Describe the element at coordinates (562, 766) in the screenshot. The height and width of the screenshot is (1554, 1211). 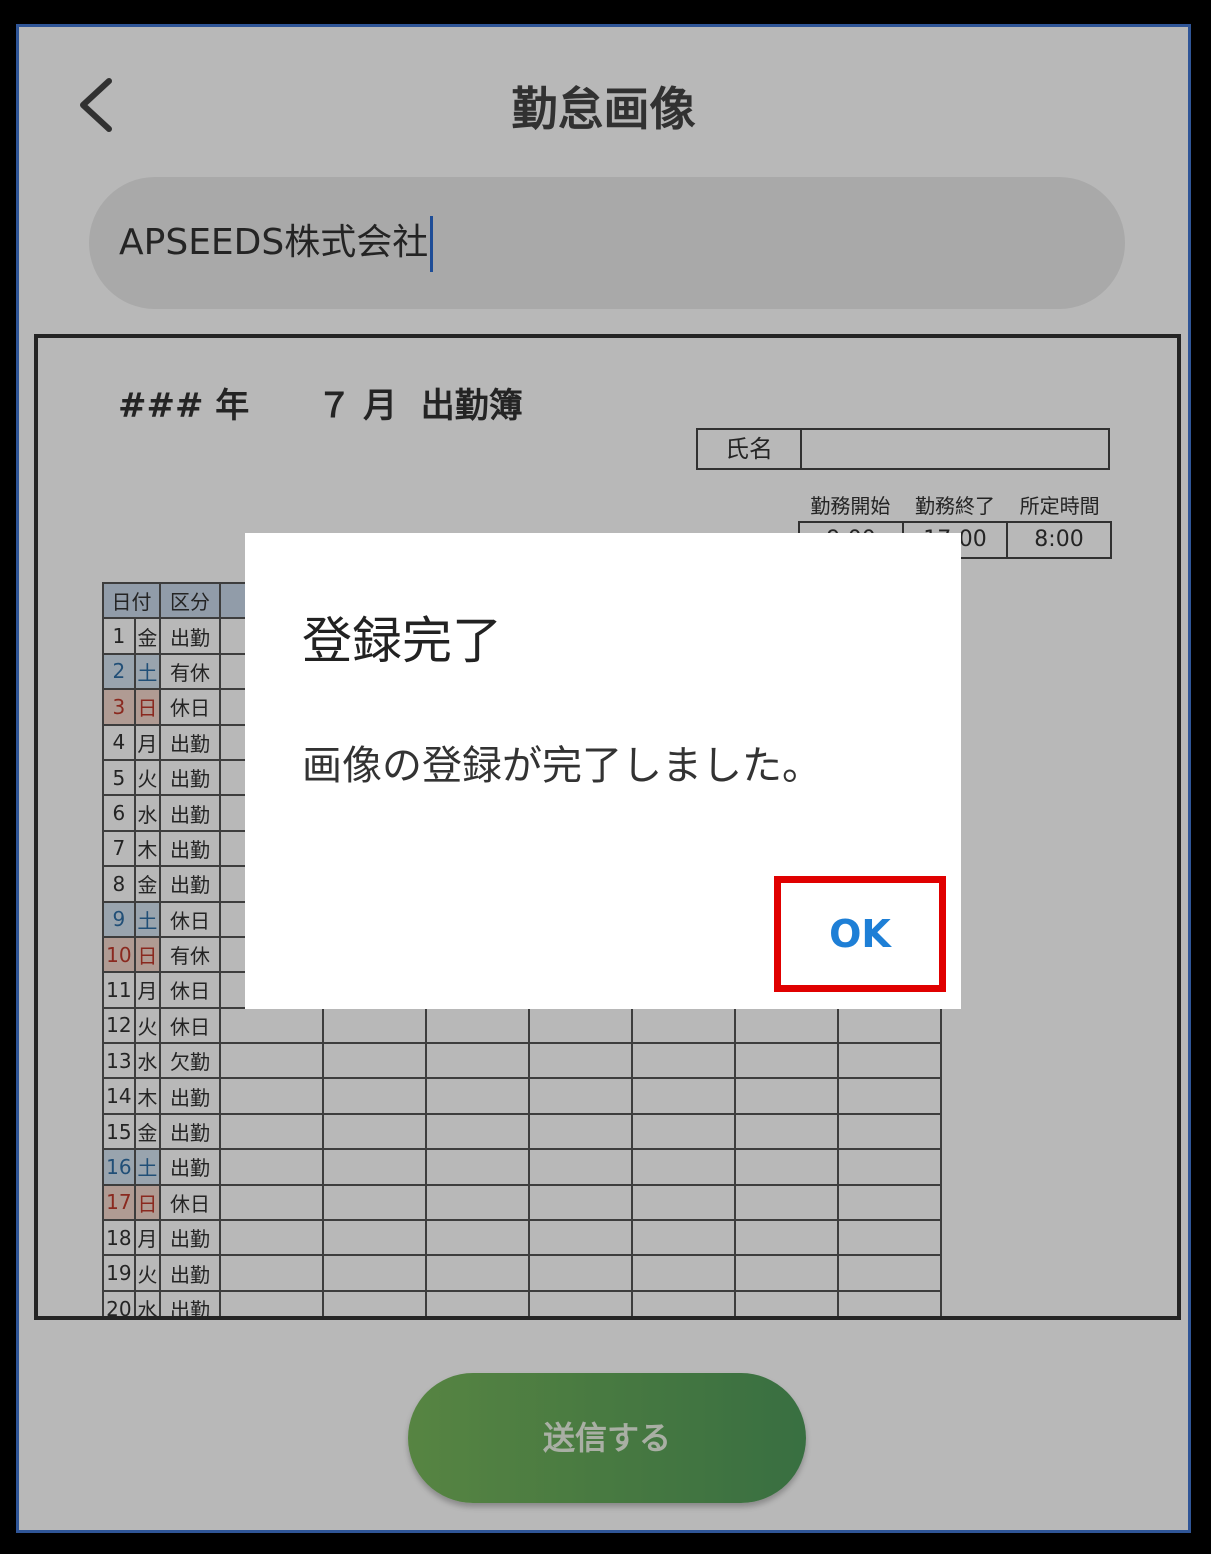
I see `dialog-message: 画像の登録が完了しました。` at that location.